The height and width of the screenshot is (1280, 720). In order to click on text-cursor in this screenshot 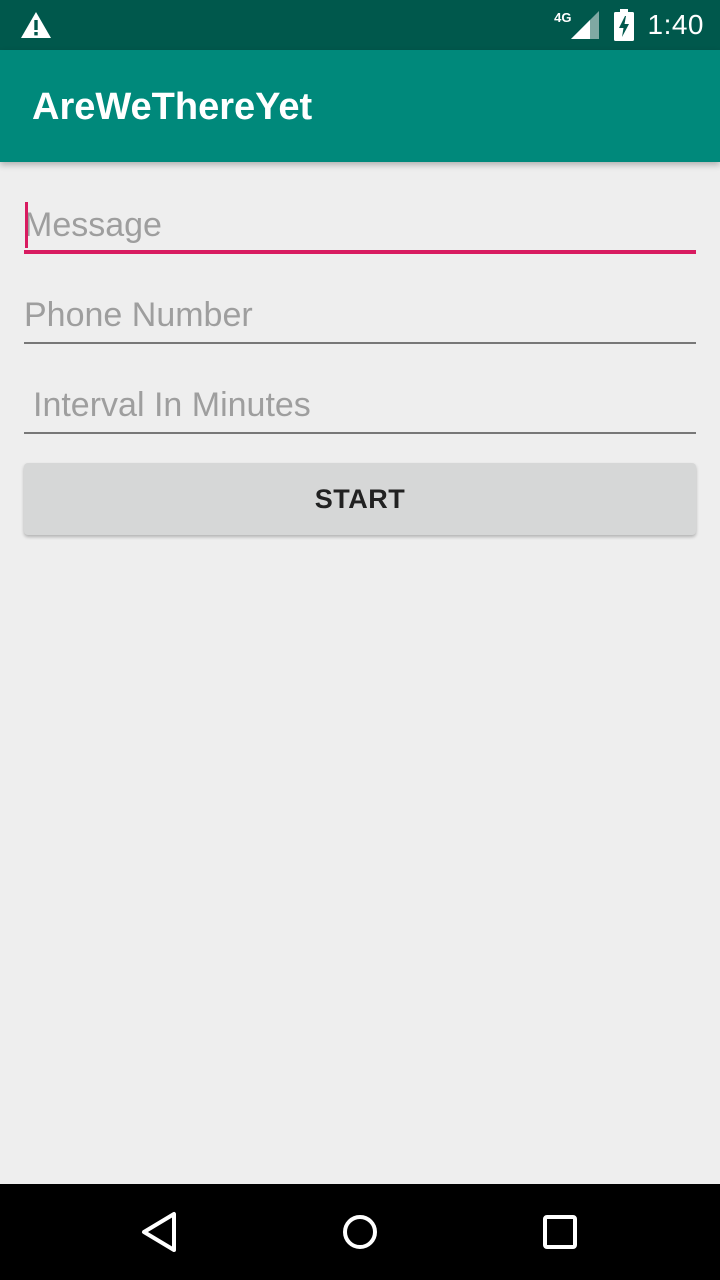, I will do `click(26, 225)`.